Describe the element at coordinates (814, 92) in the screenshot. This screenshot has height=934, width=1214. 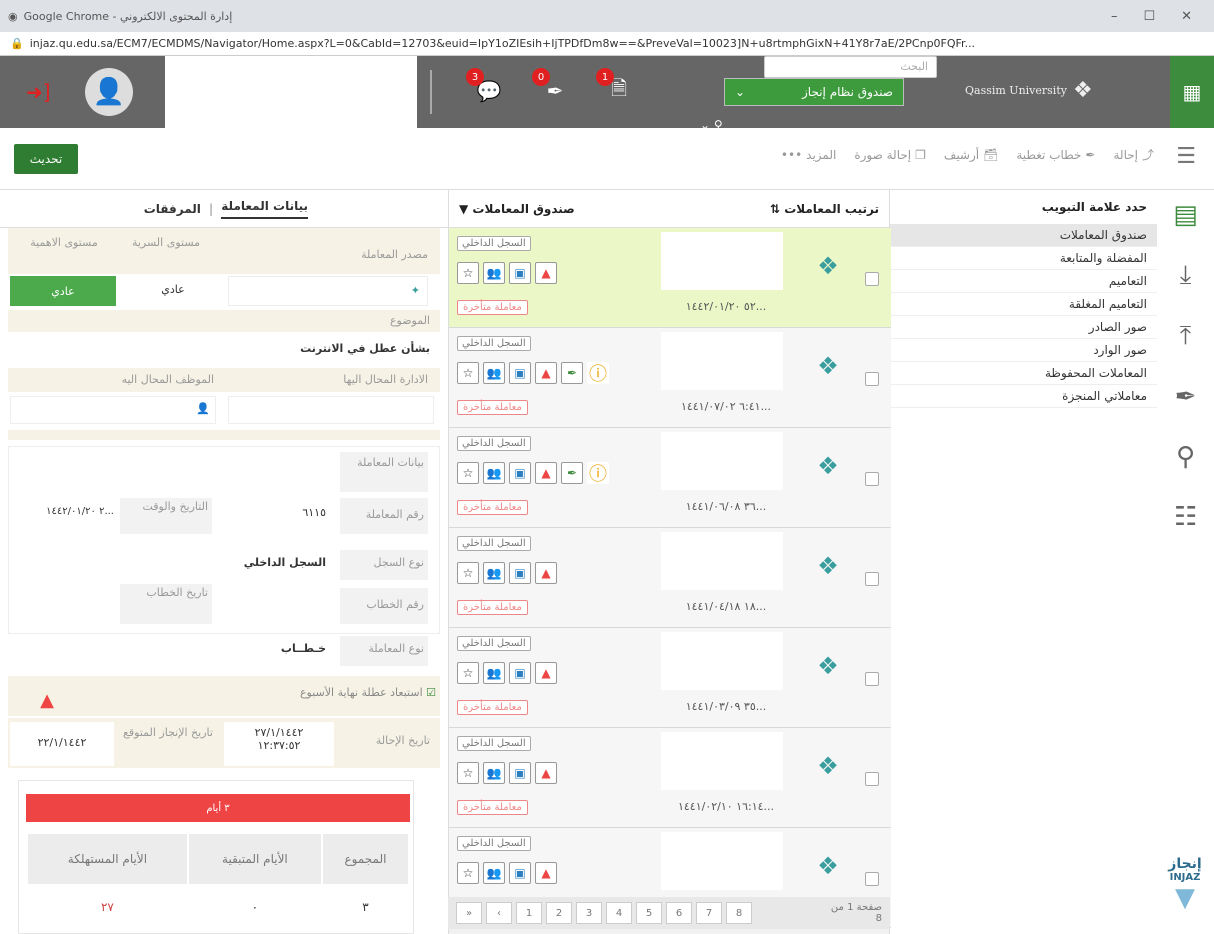
I see `box-select: صندوق نظام إنجاز ⌄` at that location.